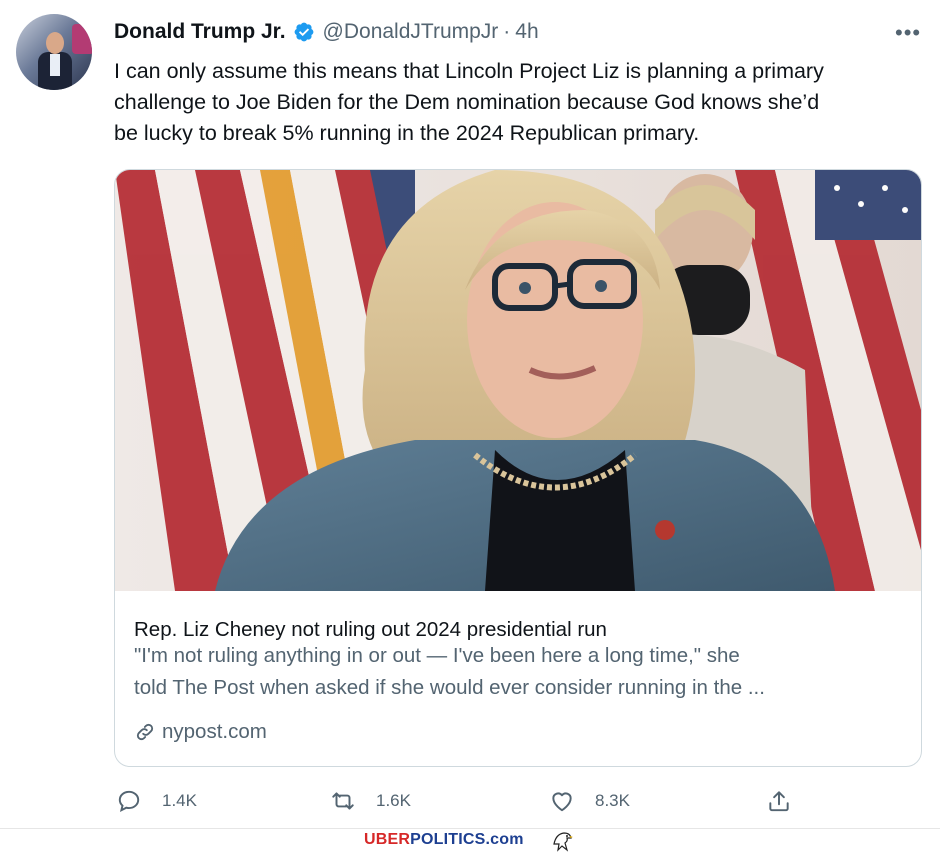 The width and height of the screenshot is (940, 854). I want to click on verified-badge-icon, so click(303, 32).